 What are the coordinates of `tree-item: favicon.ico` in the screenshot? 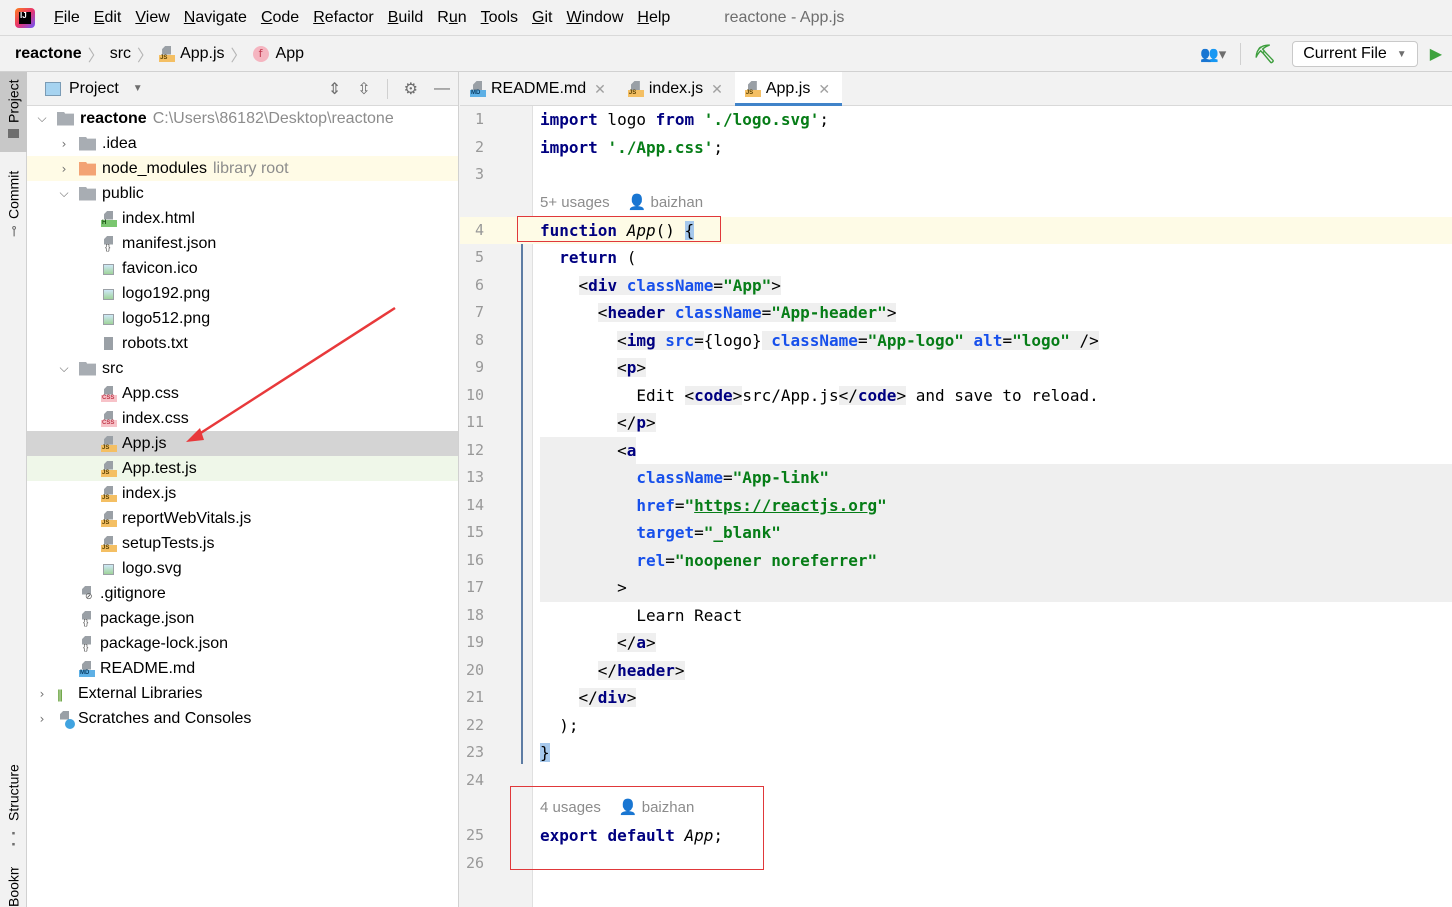 It's located at (242, 268).